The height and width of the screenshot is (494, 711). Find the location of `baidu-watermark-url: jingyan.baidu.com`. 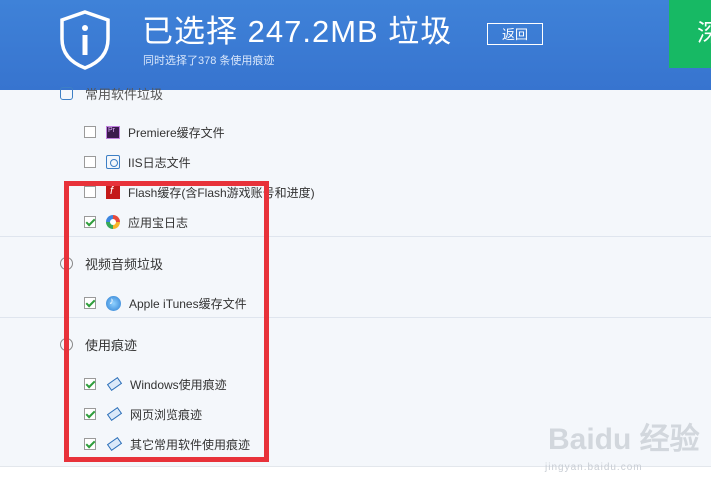

baidu-watermark-url: jingyan.baidu.com is located at coordinates (594, 467).